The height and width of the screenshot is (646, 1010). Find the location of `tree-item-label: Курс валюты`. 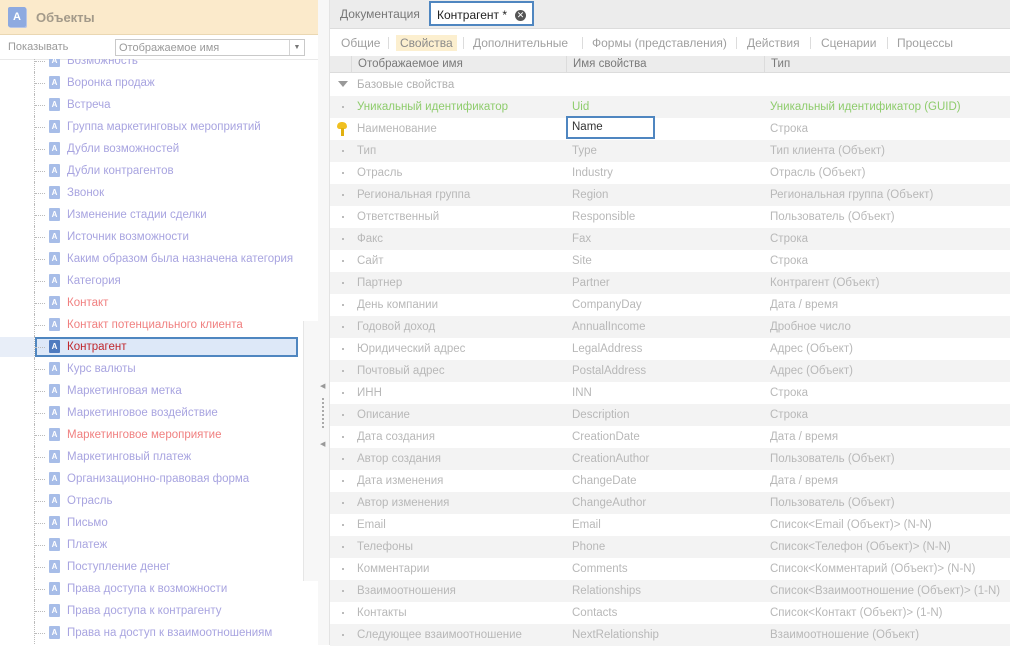

tree-item-label: Курс валюты is located at coordinates (101, 369).